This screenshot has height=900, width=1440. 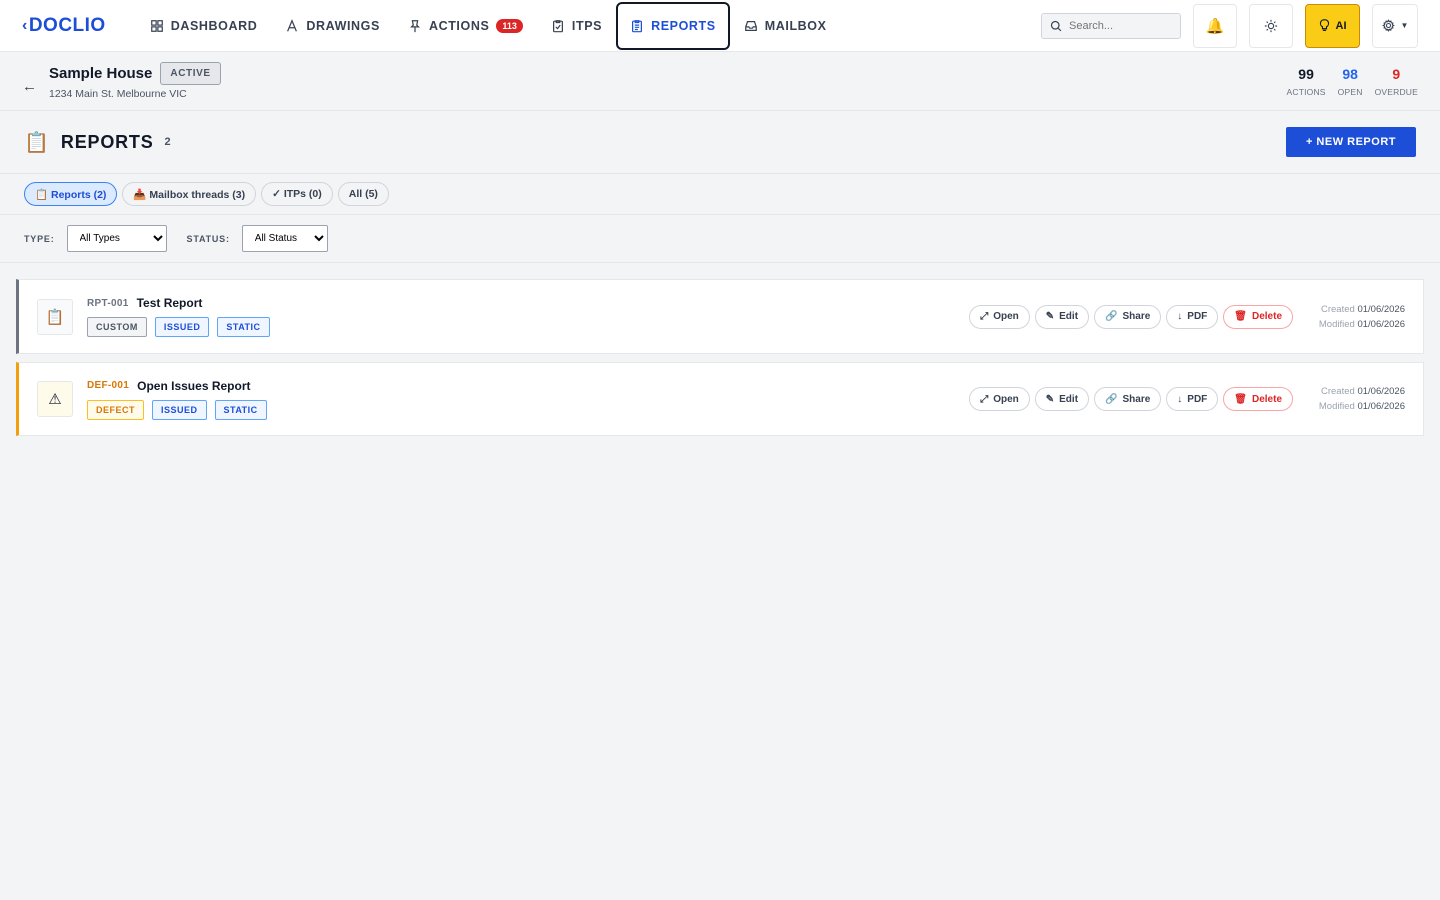 I want to click on status-filter-label: STATUS:, so click(x=208, y=238).